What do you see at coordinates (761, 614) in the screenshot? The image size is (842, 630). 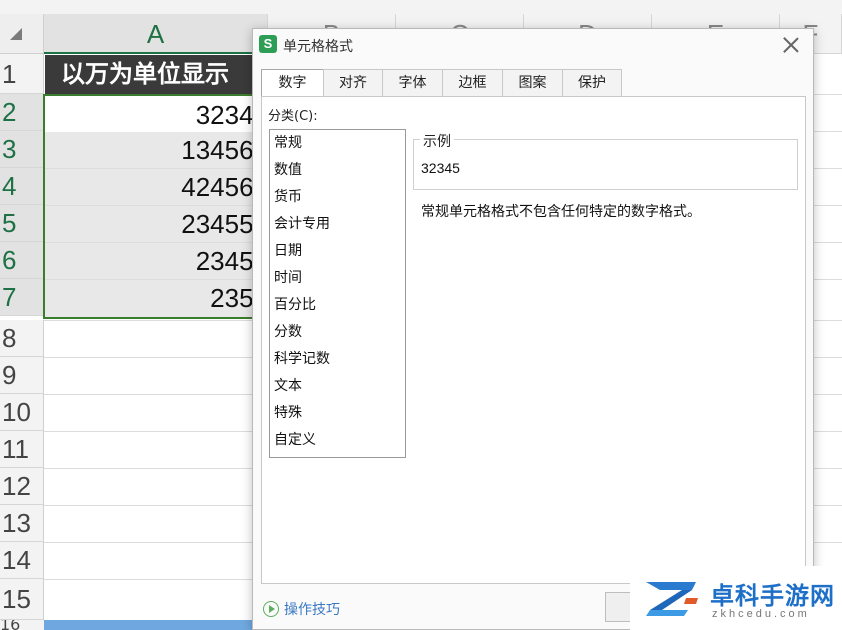 I see `watermark-subtitle: zkhcedu.com` at bounding box center [761, 614].